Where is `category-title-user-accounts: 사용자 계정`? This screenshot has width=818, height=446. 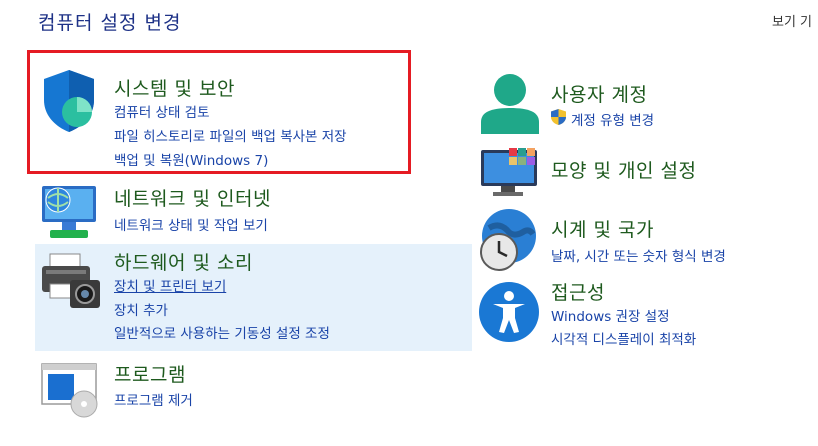
category-title-user-accounts: 사용자 계정 is located at coordinates (599, 93).